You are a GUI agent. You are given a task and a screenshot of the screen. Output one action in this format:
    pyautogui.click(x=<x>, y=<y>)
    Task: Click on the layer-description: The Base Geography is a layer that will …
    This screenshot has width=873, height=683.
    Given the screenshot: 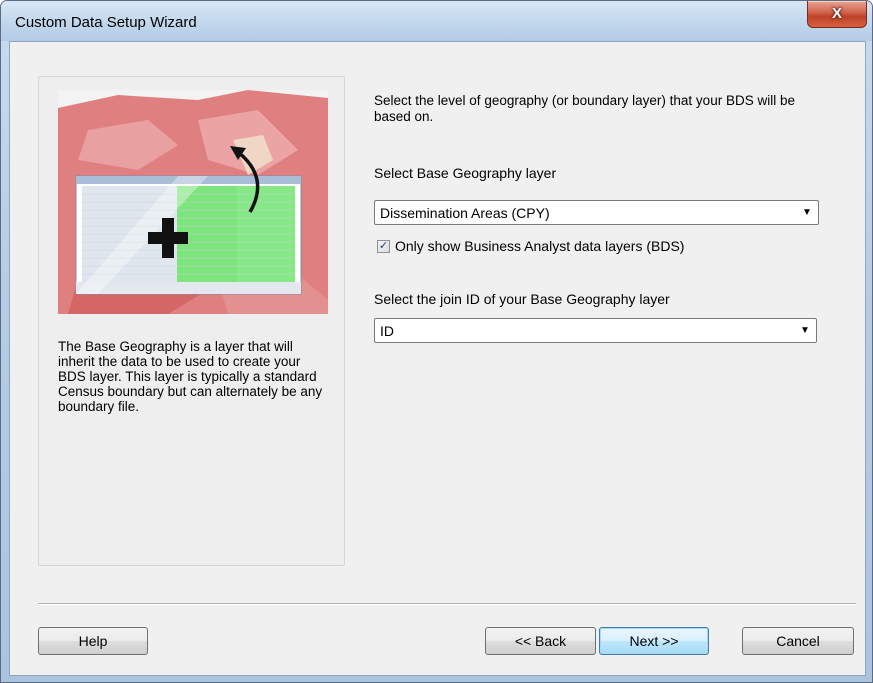 What is the action you would take?
    pyautogui.click(x=190, y=376)
    